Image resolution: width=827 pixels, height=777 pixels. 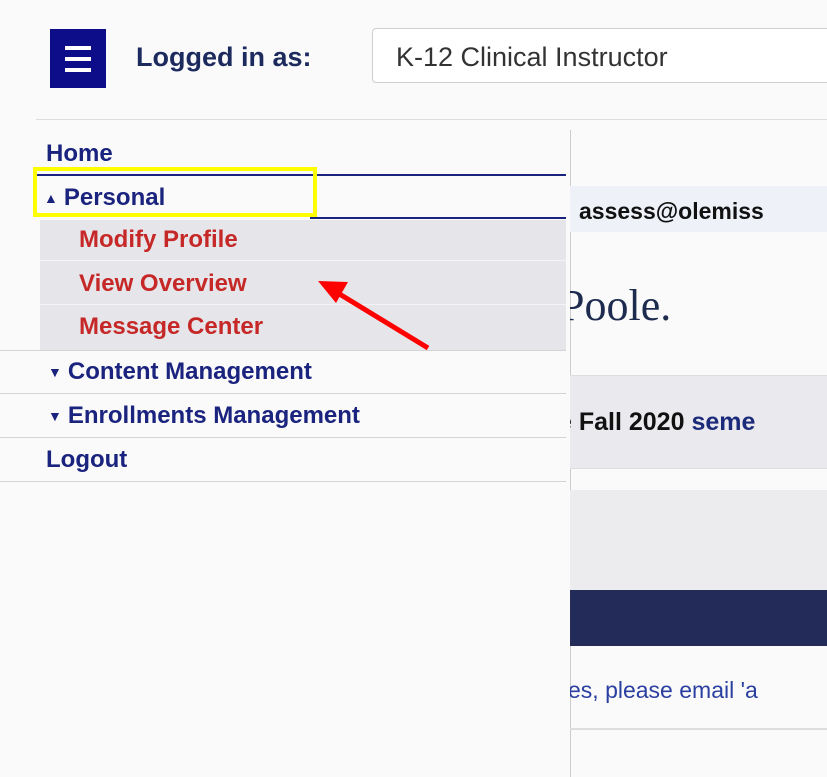 What do you see at coordinates (671, 211) in the screenshot?
I see `user-email: assess@olemiss` at bounding box center [671, 211].